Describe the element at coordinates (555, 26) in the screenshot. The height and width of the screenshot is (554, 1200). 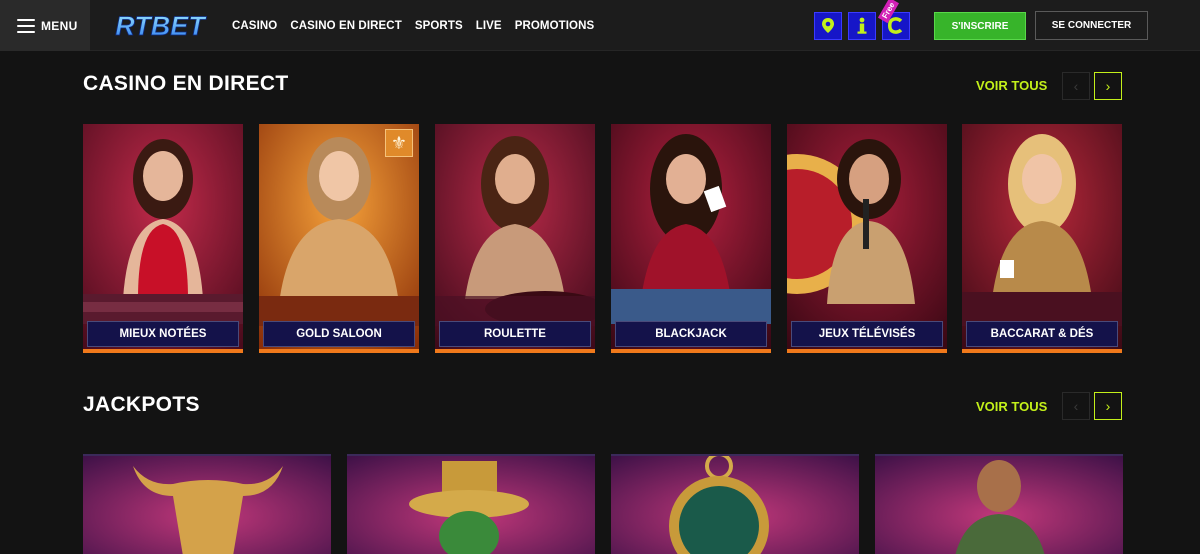
I see `nav-promotions: PROMOTIONS` at that location.